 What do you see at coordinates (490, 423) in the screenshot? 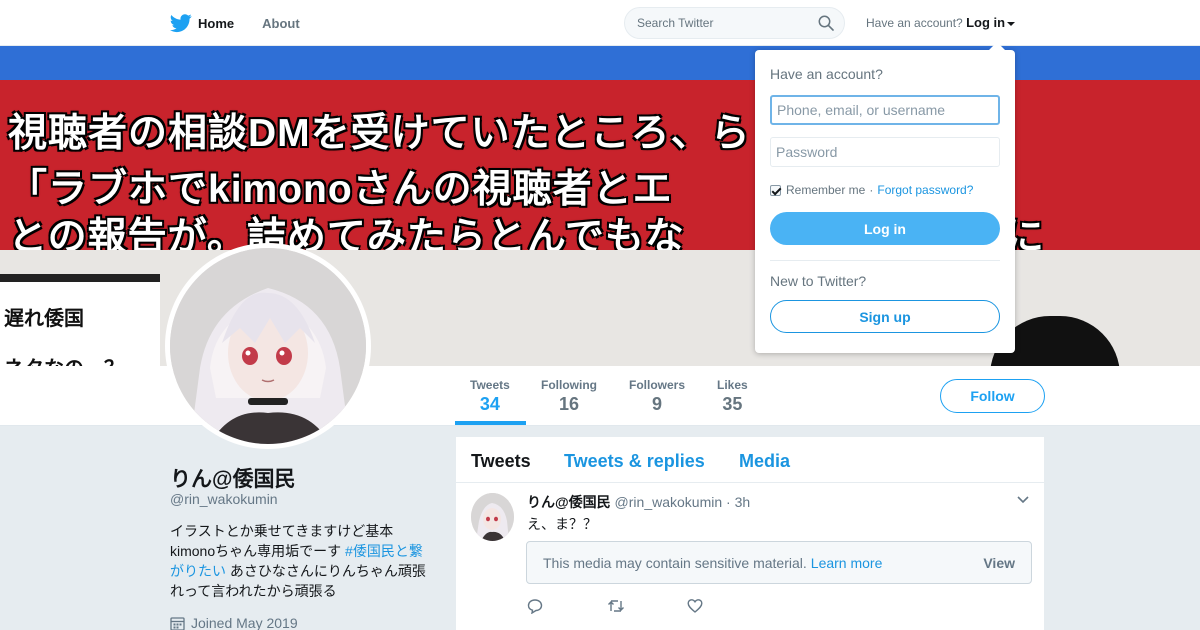
I see `active-tab-indicator` at bounding box center [490, 423].